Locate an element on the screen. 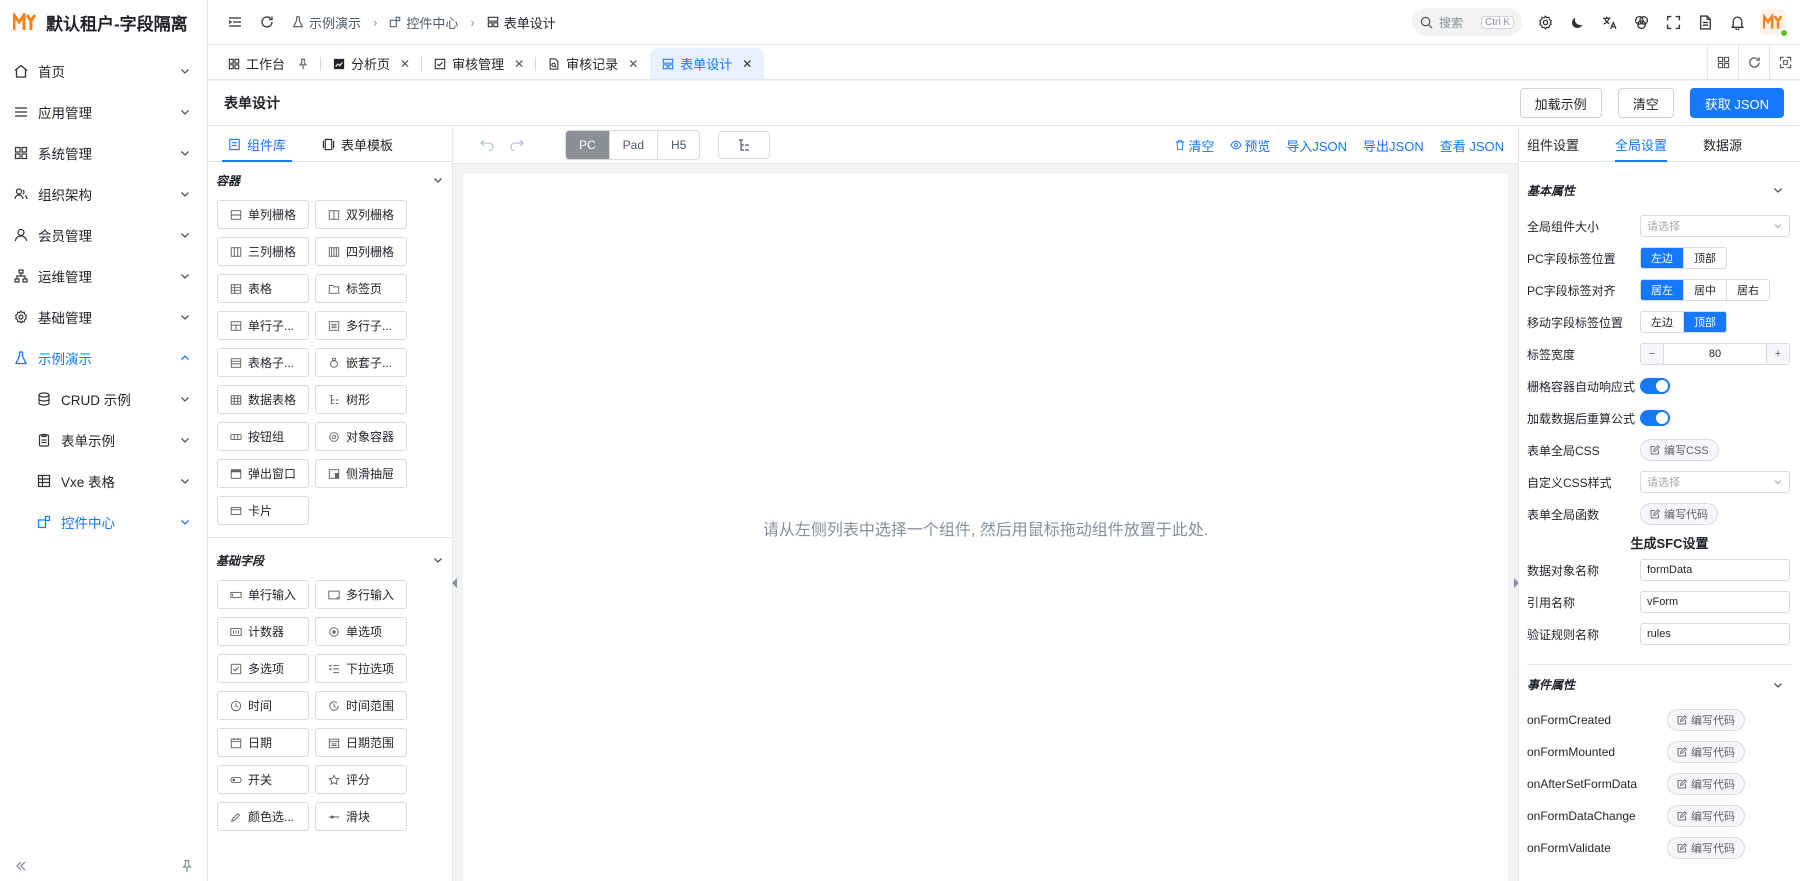 The width and height of the screenshot is (1800, 881). component-chip: 三列栅格 is located at coordinates (263, 251).